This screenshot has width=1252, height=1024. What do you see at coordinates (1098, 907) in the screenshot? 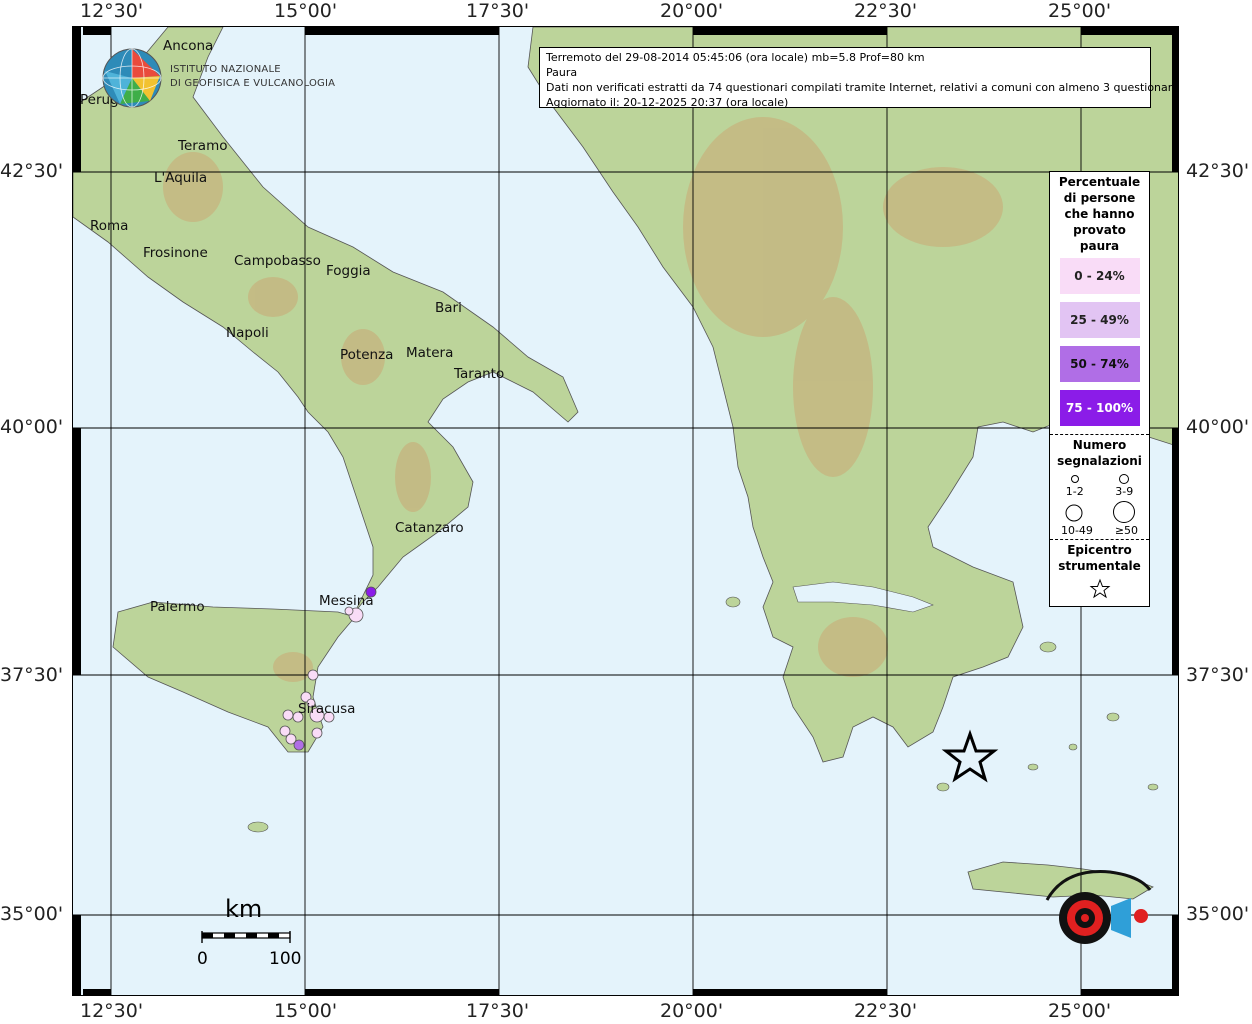
I see `haisentito-logo-icon` at bounding box center [1098, 907].